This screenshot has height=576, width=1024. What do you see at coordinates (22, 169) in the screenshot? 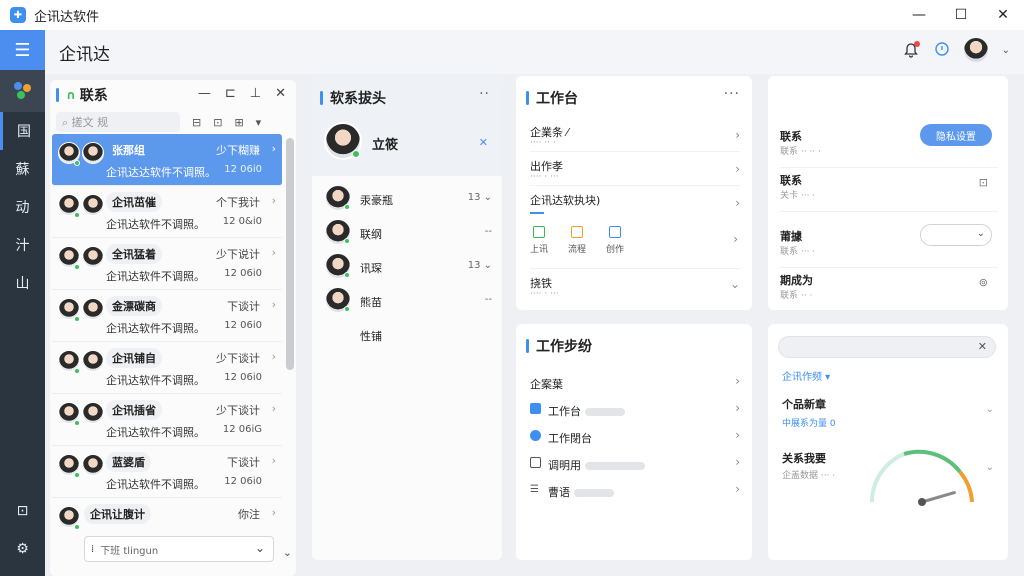
I see `rail-item-3: 蘇` at bounding box center [22, 169].